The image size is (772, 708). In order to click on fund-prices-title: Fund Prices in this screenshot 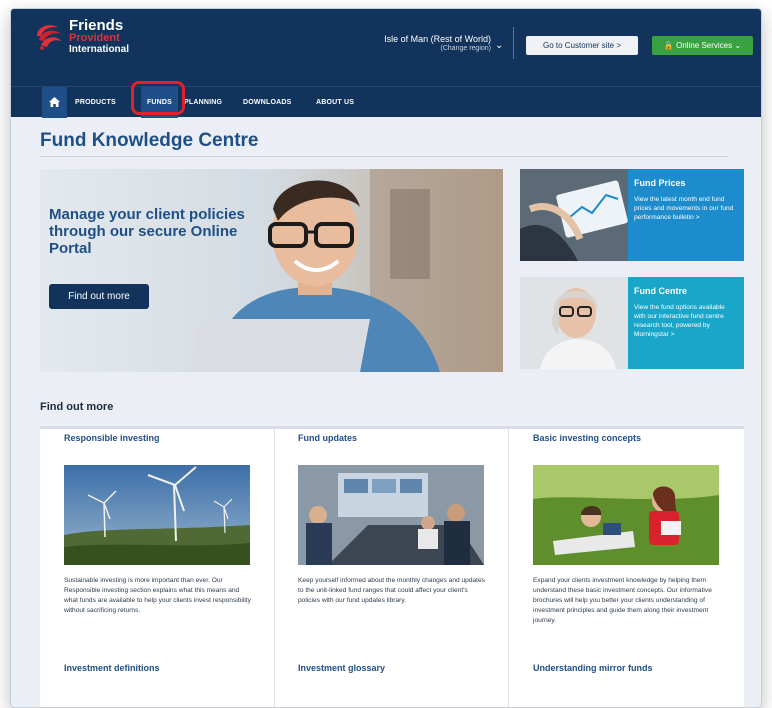, I will do `click(660, 183)`.